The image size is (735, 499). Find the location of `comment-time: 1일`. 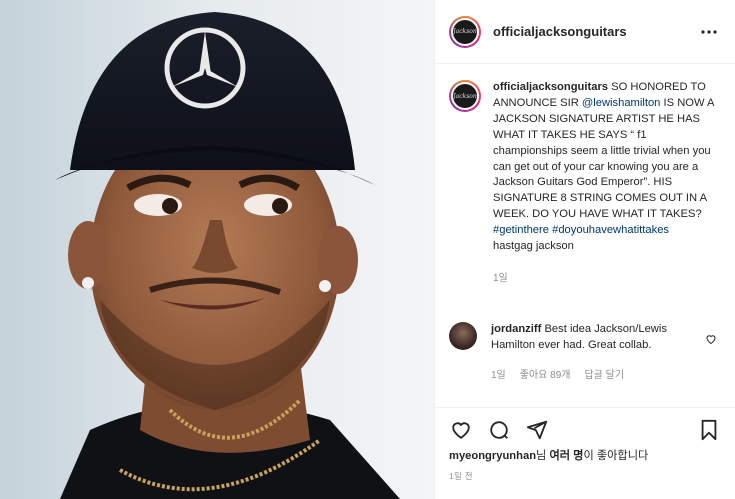

comment-time: 1일 is located at coordinates (498, 376).